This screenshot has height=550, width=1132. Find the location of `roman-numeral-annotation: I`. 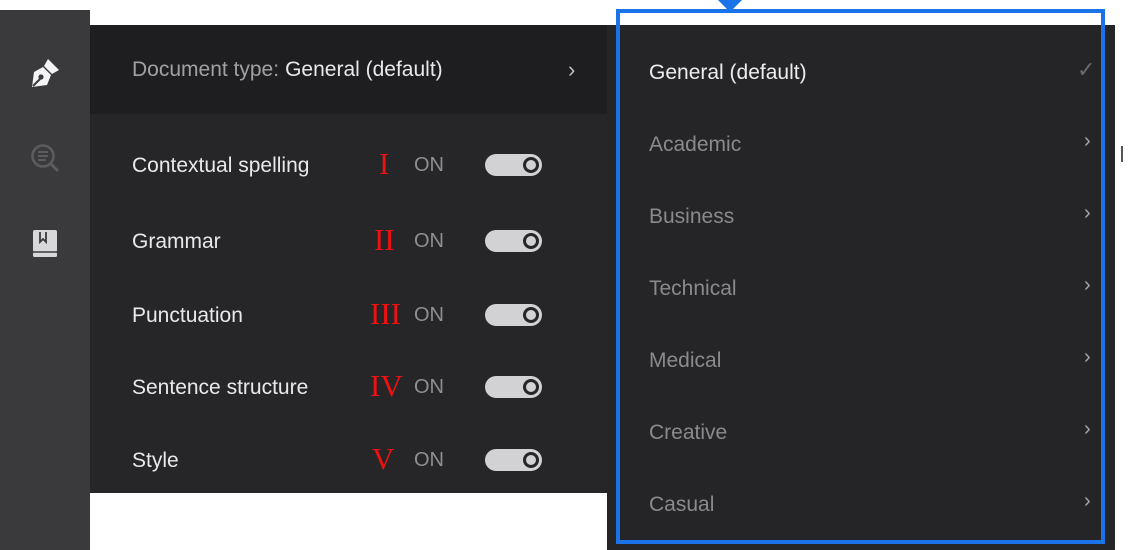

roman-numeral-annotation: I is located at coordinates (384, 163).